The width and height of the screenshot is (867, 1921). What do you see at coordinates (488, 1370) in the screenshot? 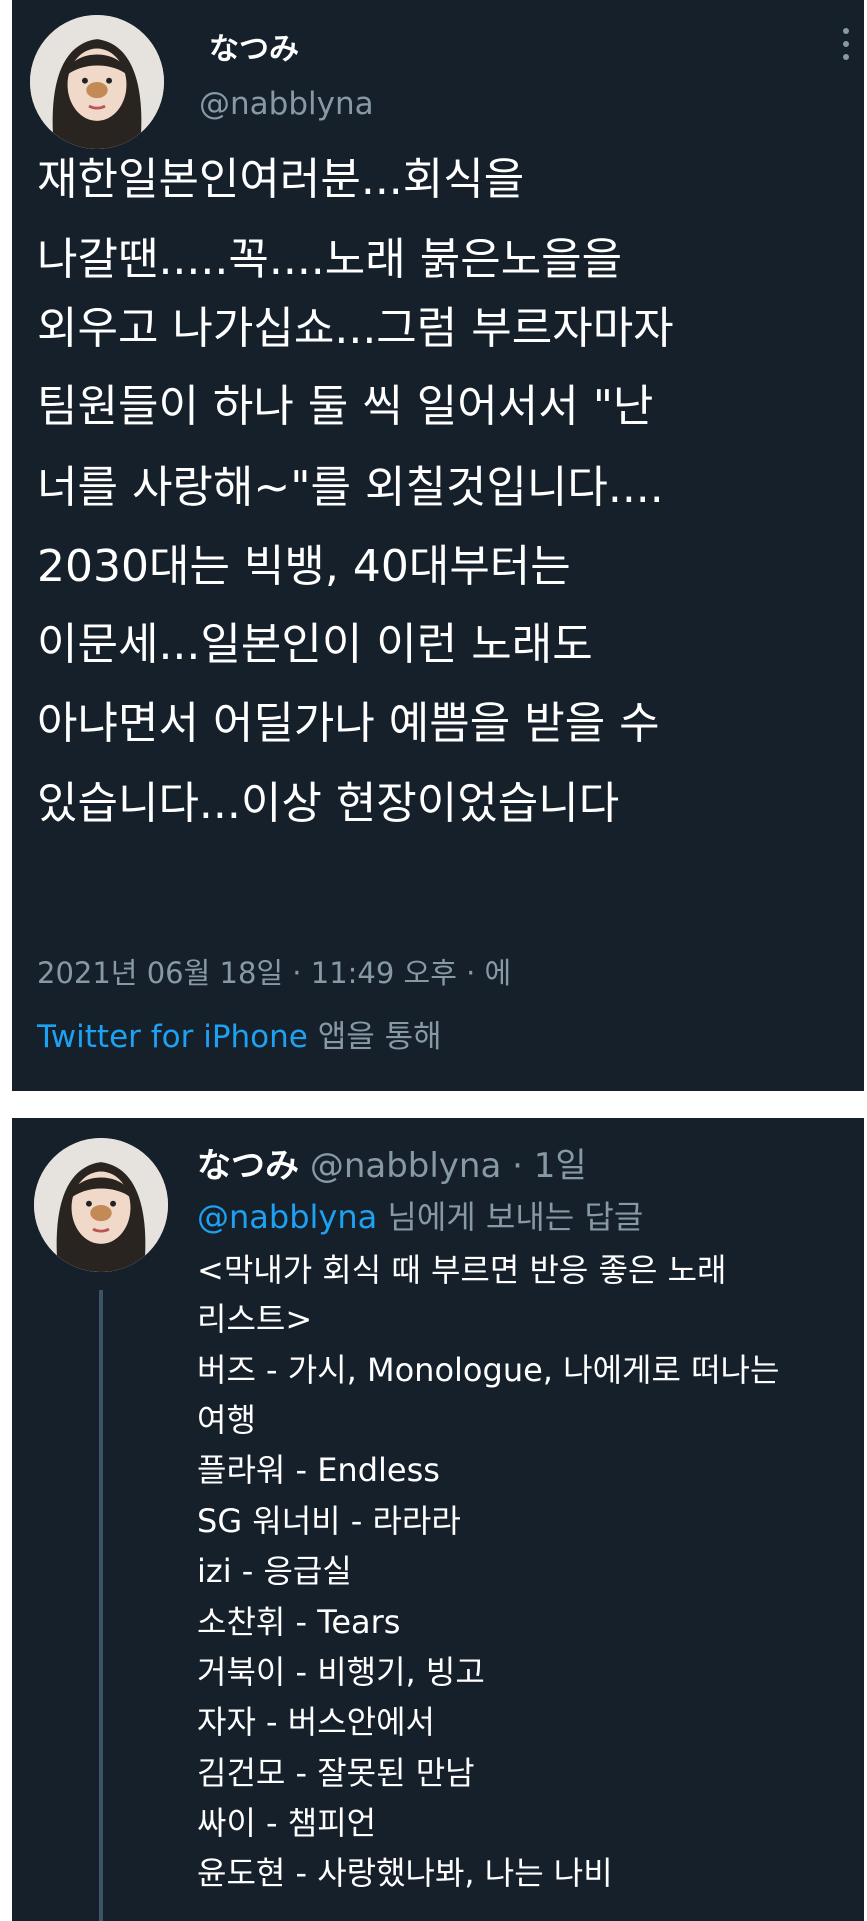
I see `reply-text-line: 버즈 - 가시, Monologue, 나에게로 떠나는` at bounding box center [488, 1370].